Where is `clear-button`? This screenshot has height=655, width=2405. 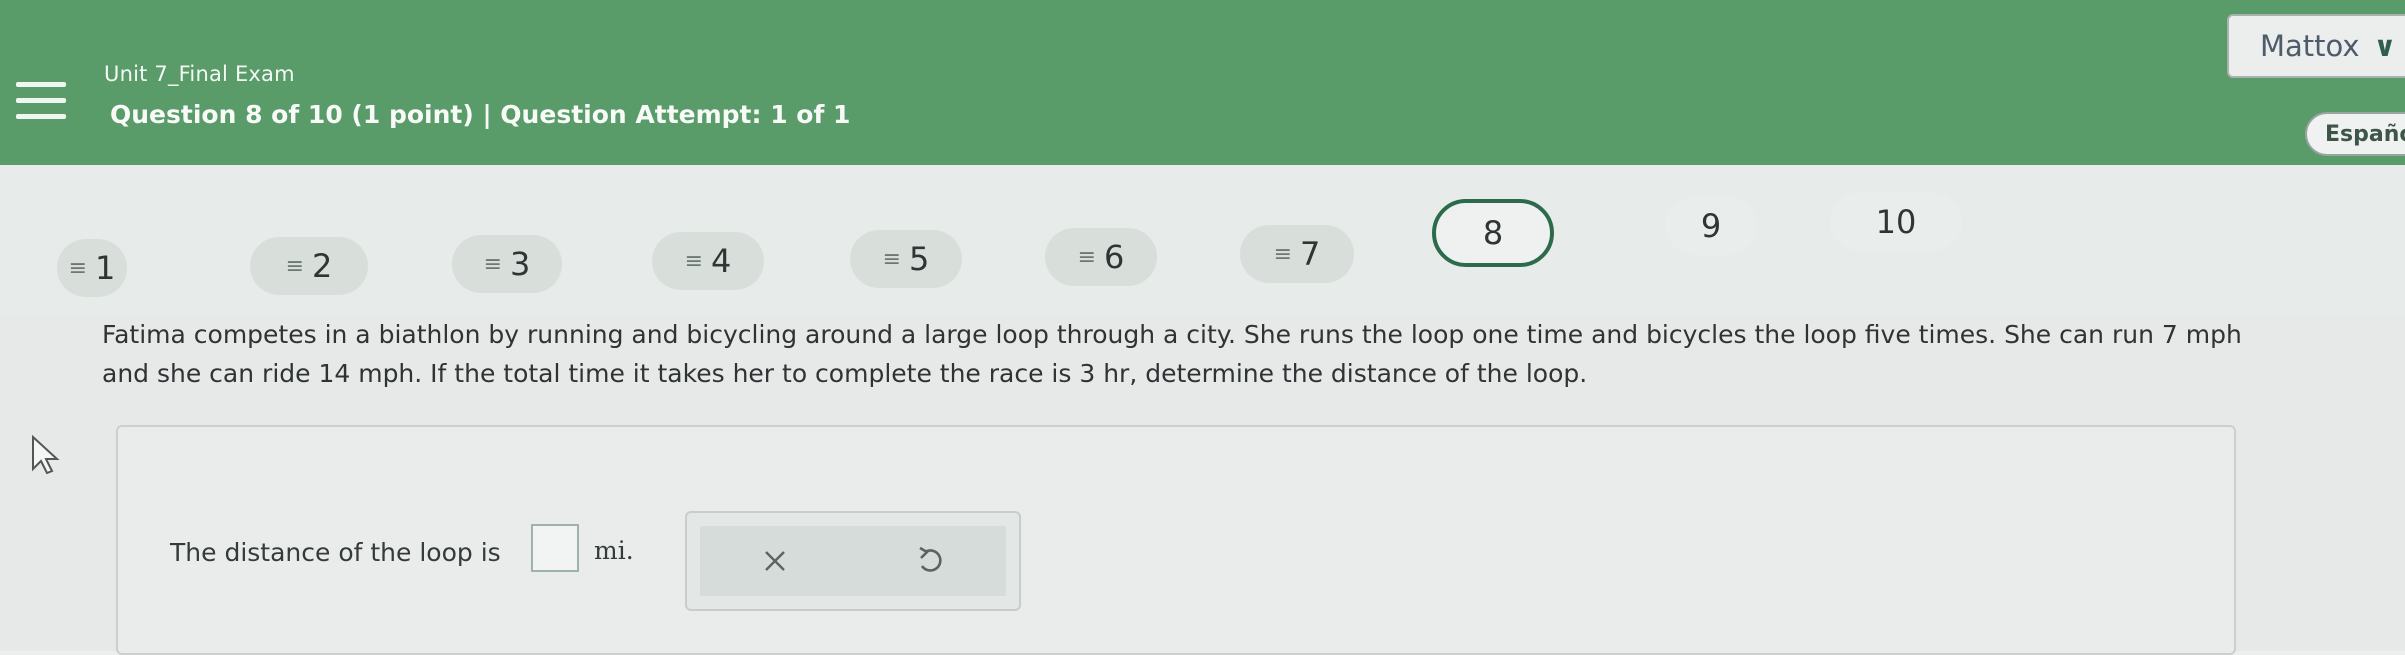 clear-button is located at coordinates (775, 561).